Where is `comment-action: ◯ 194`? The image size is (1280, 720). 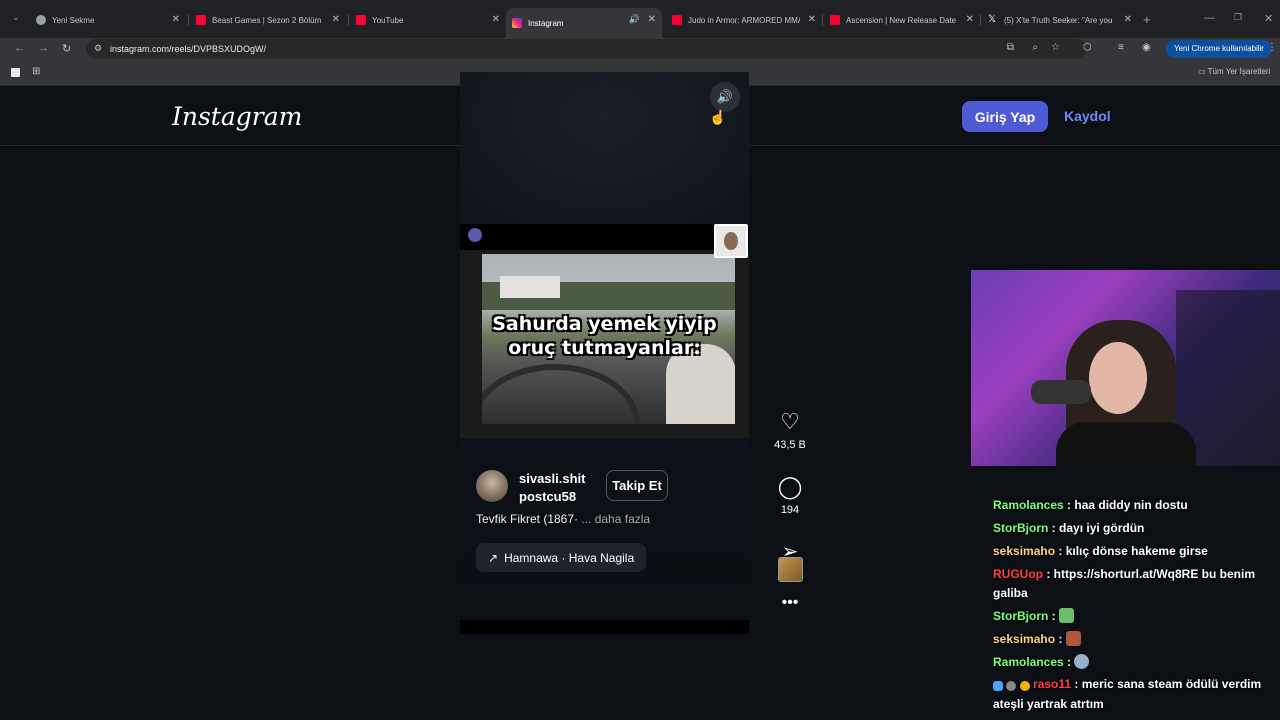 comment-action: ◯ 194 is located at coordinates (790, 495).